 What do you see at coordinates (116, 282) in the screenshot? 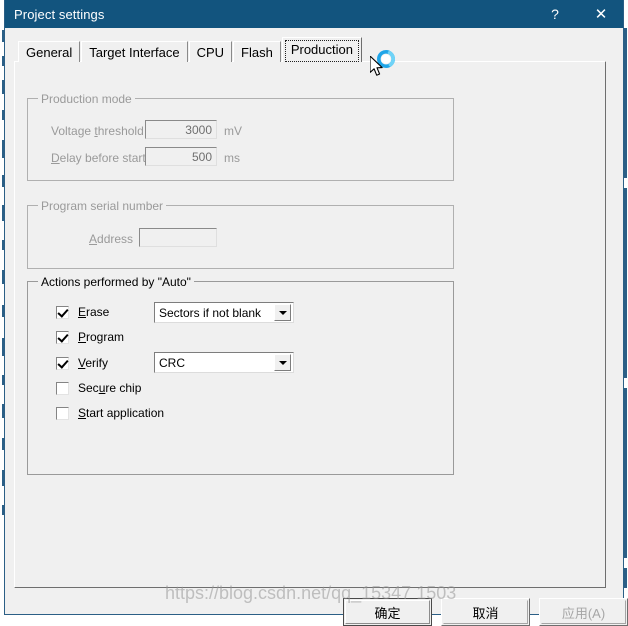
I see `auto-actions-legend: Actions performed by "Auto"` at bounding box center [116, 282].